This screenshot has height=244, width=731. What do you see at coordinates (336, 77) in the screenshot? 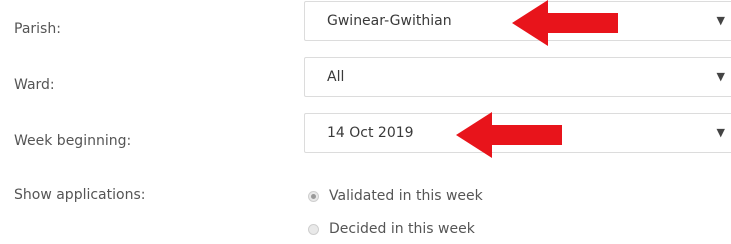
I see `ward-selected-value: All` at bounding box center [336, 77].